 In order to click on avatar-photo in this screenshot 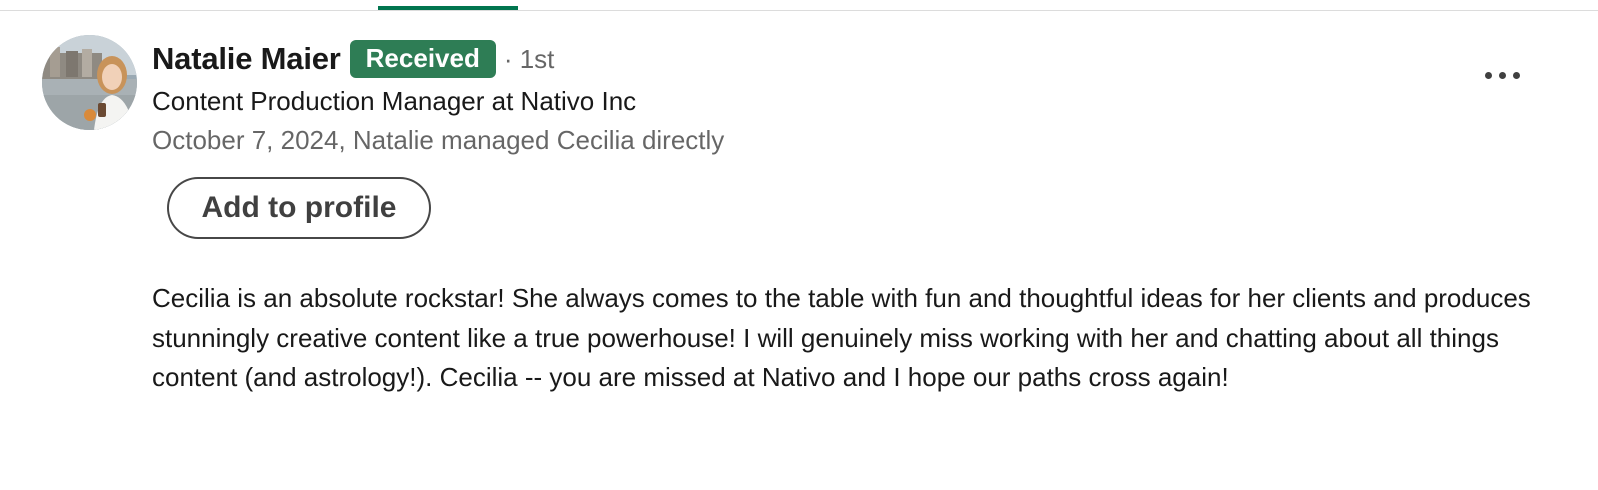, I will do `click(89, 82)`.